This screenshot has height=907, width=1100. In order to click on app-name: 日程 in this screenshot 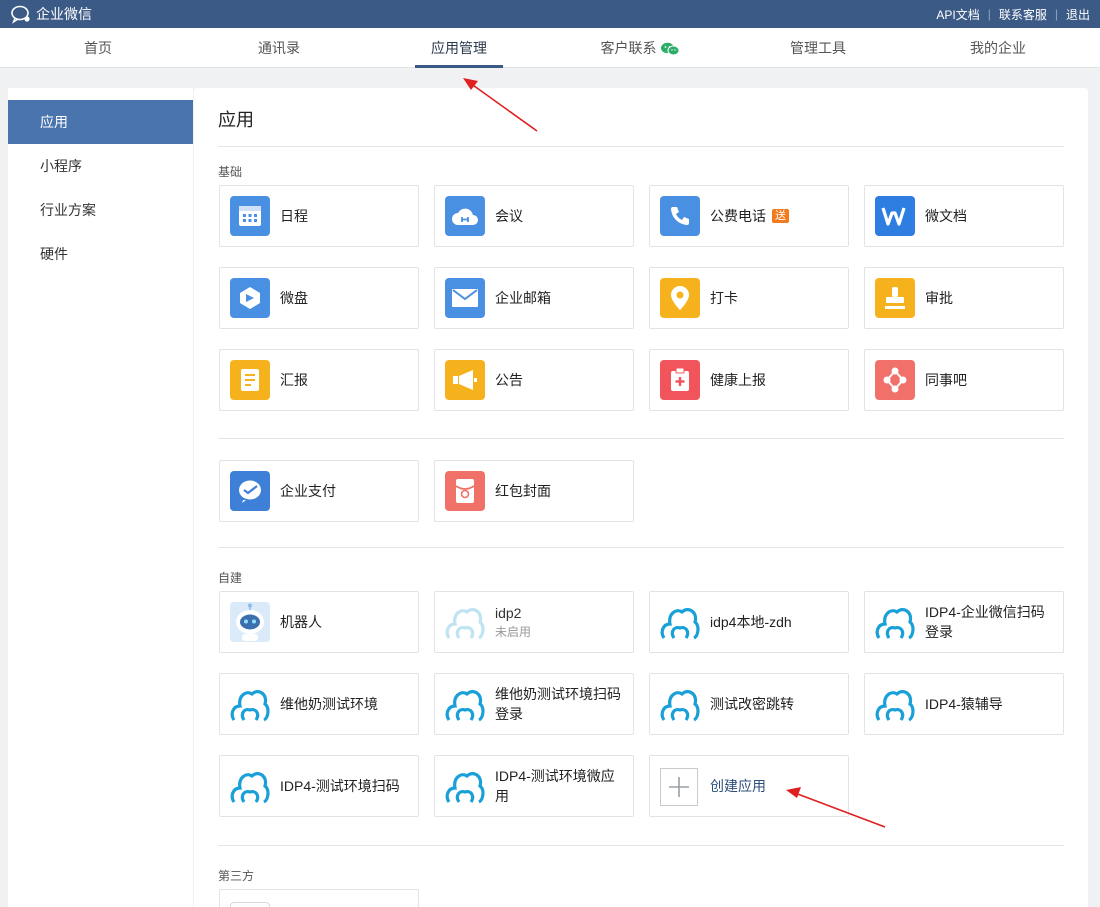, I will do `click(294, 216)`.